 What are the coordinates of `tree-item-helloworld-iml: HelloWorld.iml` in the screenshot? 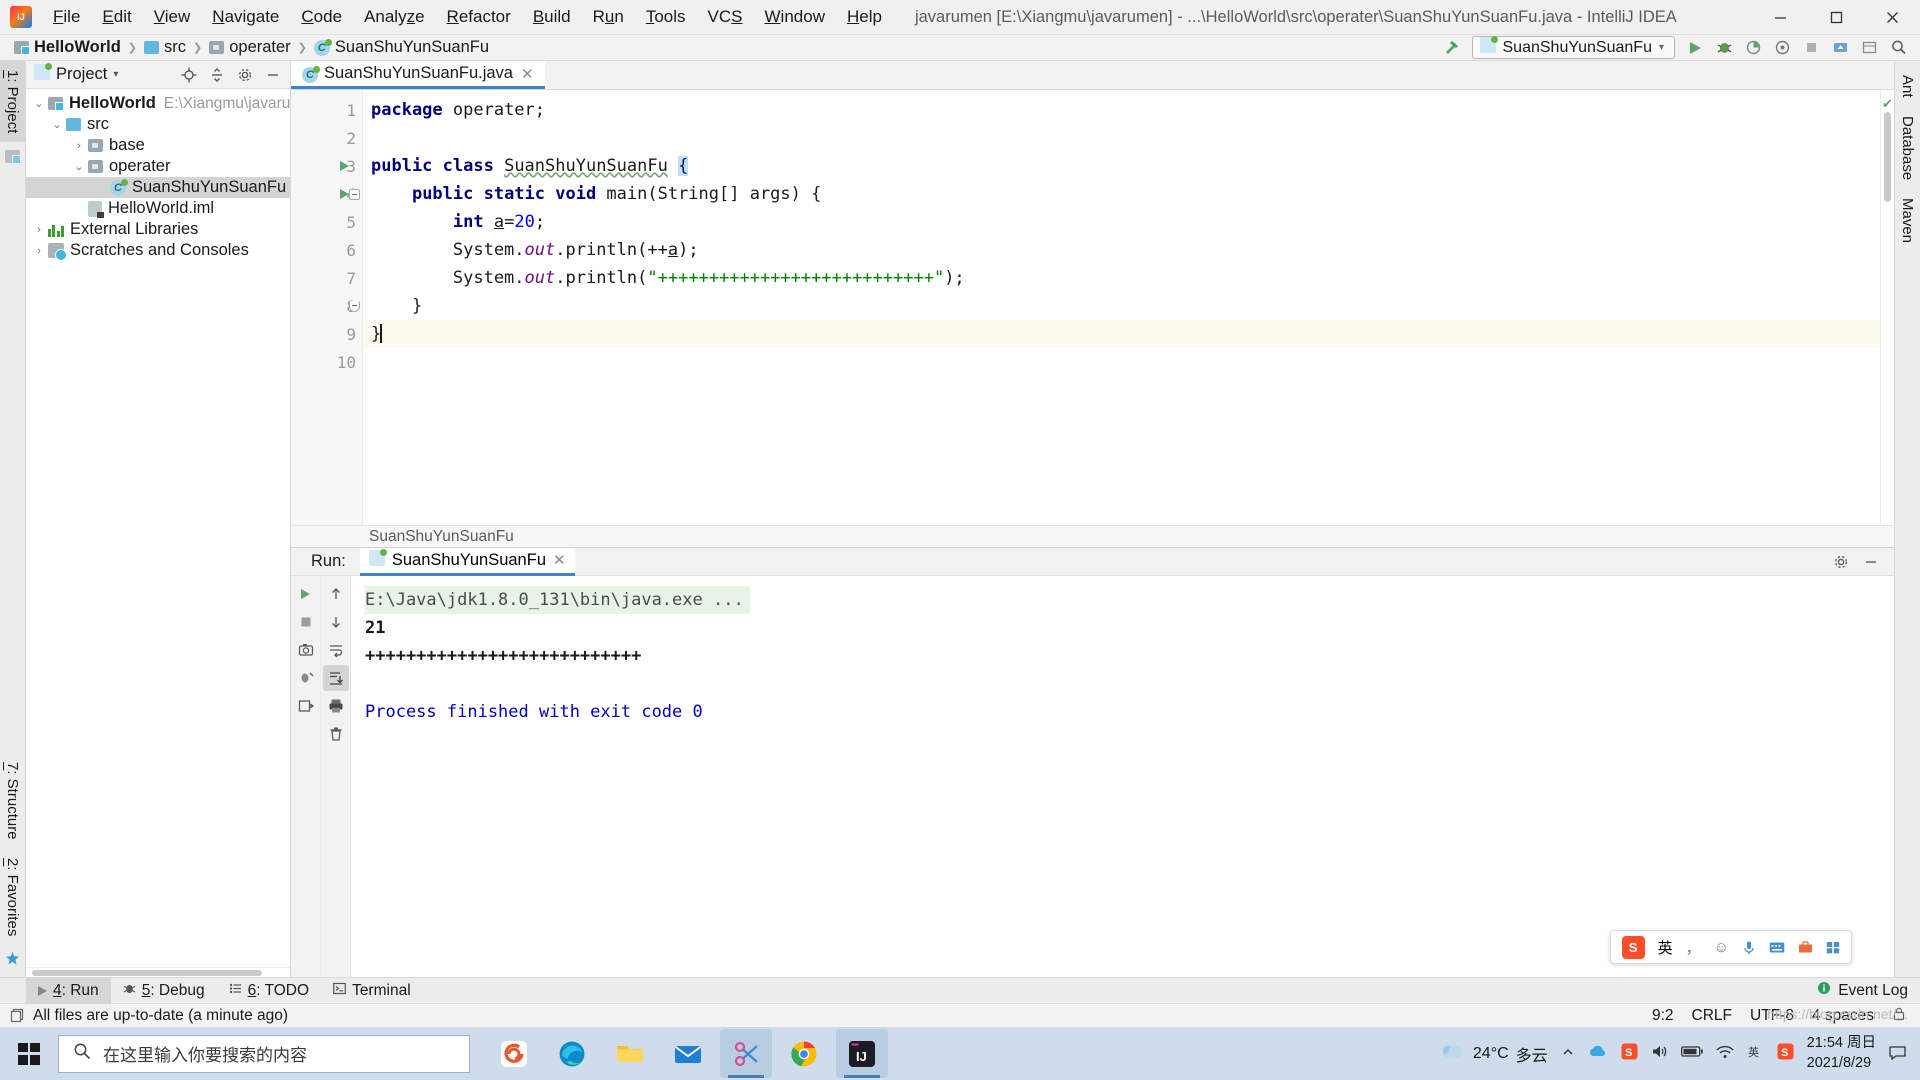 It's located at (158, 208).